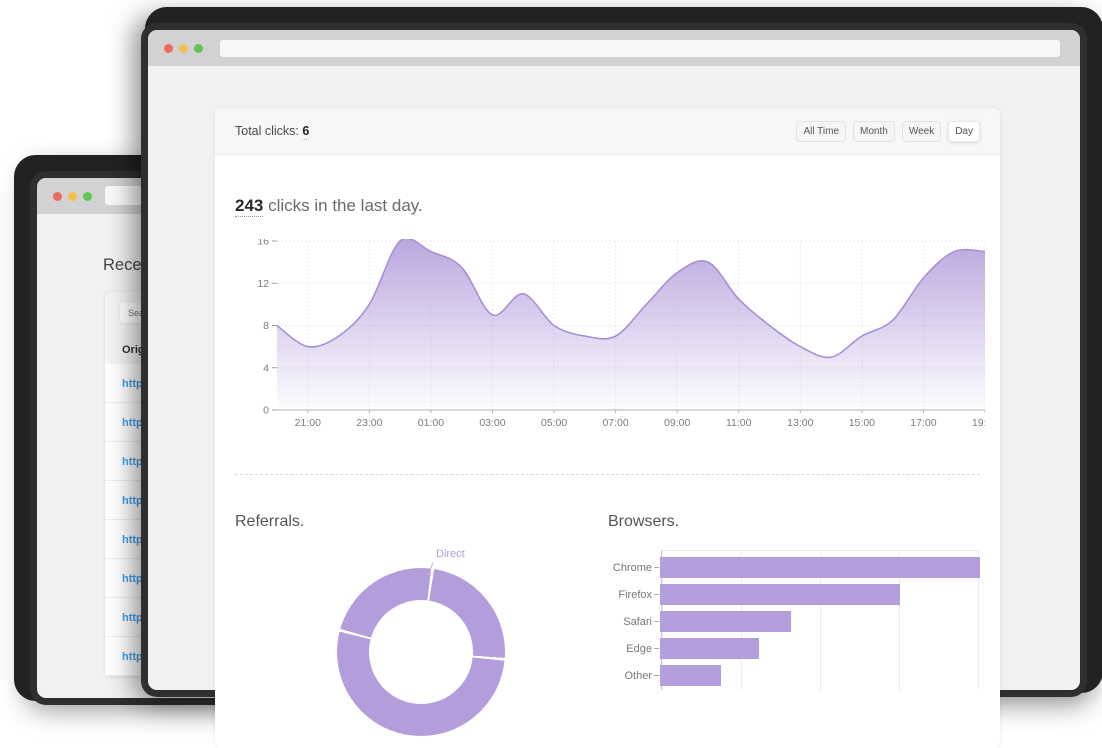  I want to click on svg-text: 09:00, so click(677, 423).